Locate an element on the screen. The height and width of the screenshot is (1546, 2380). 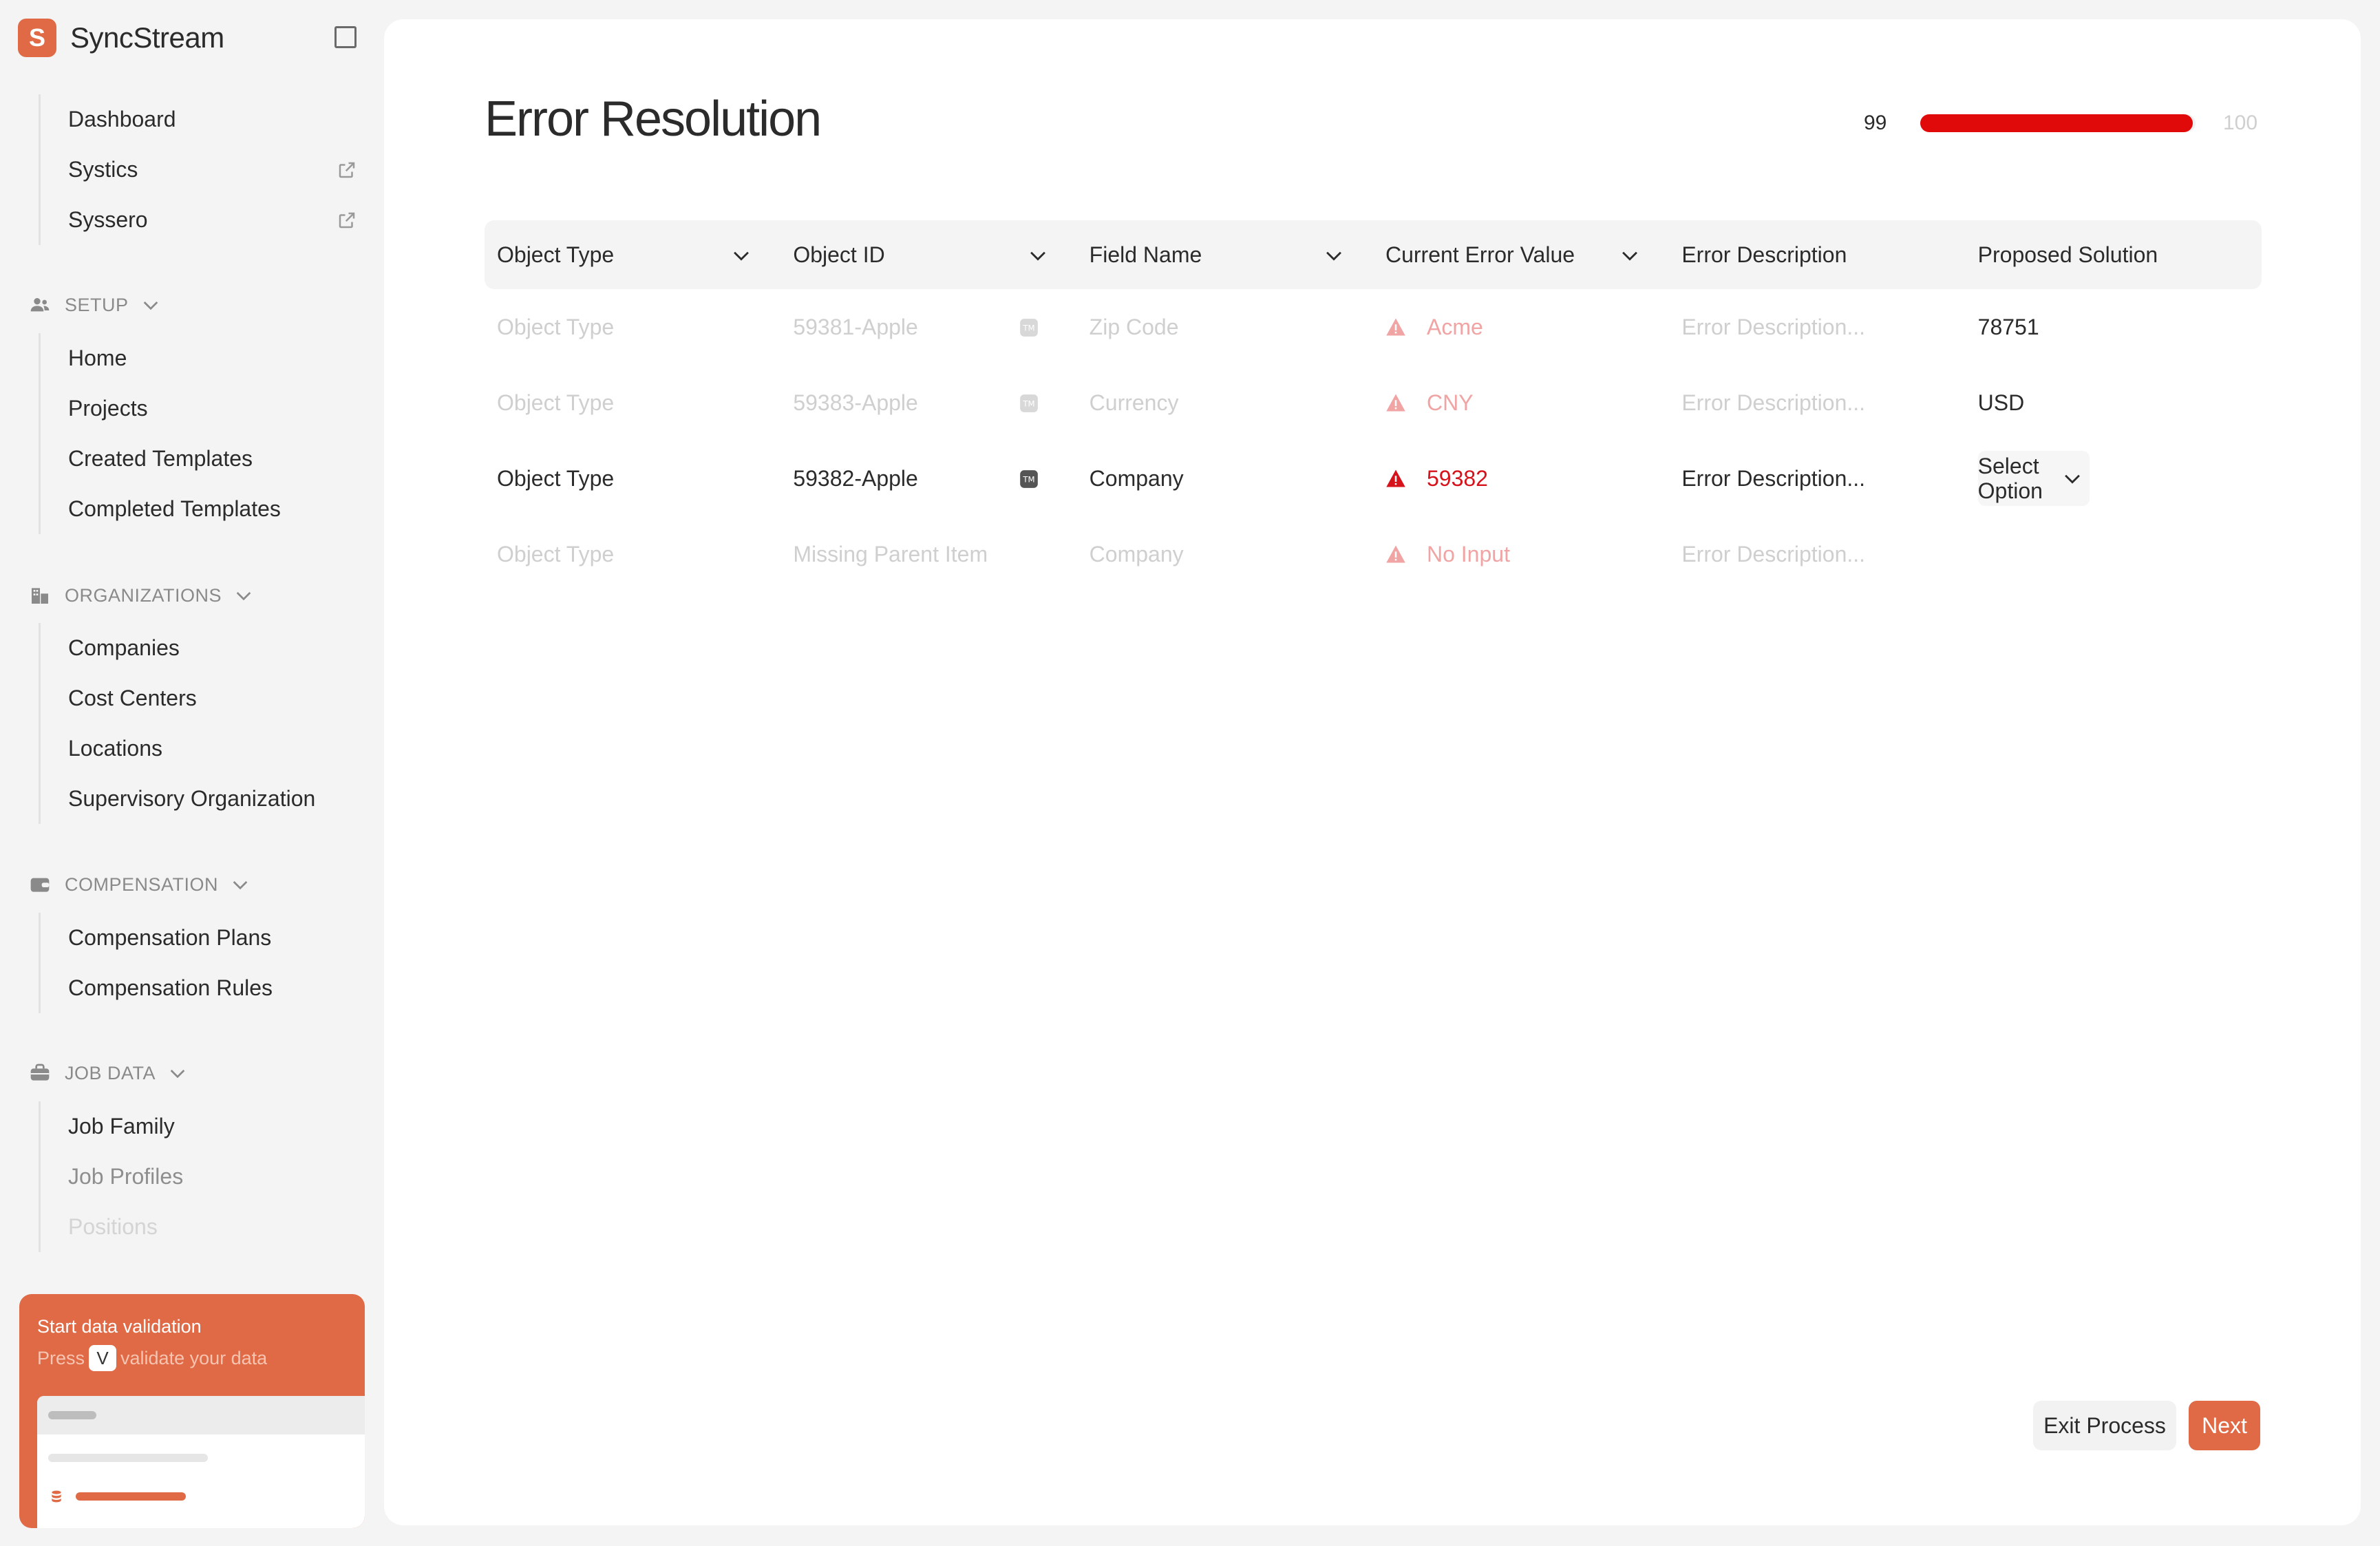
sidebar-item-label: Cost Centers is located at coordinates (132, 698).